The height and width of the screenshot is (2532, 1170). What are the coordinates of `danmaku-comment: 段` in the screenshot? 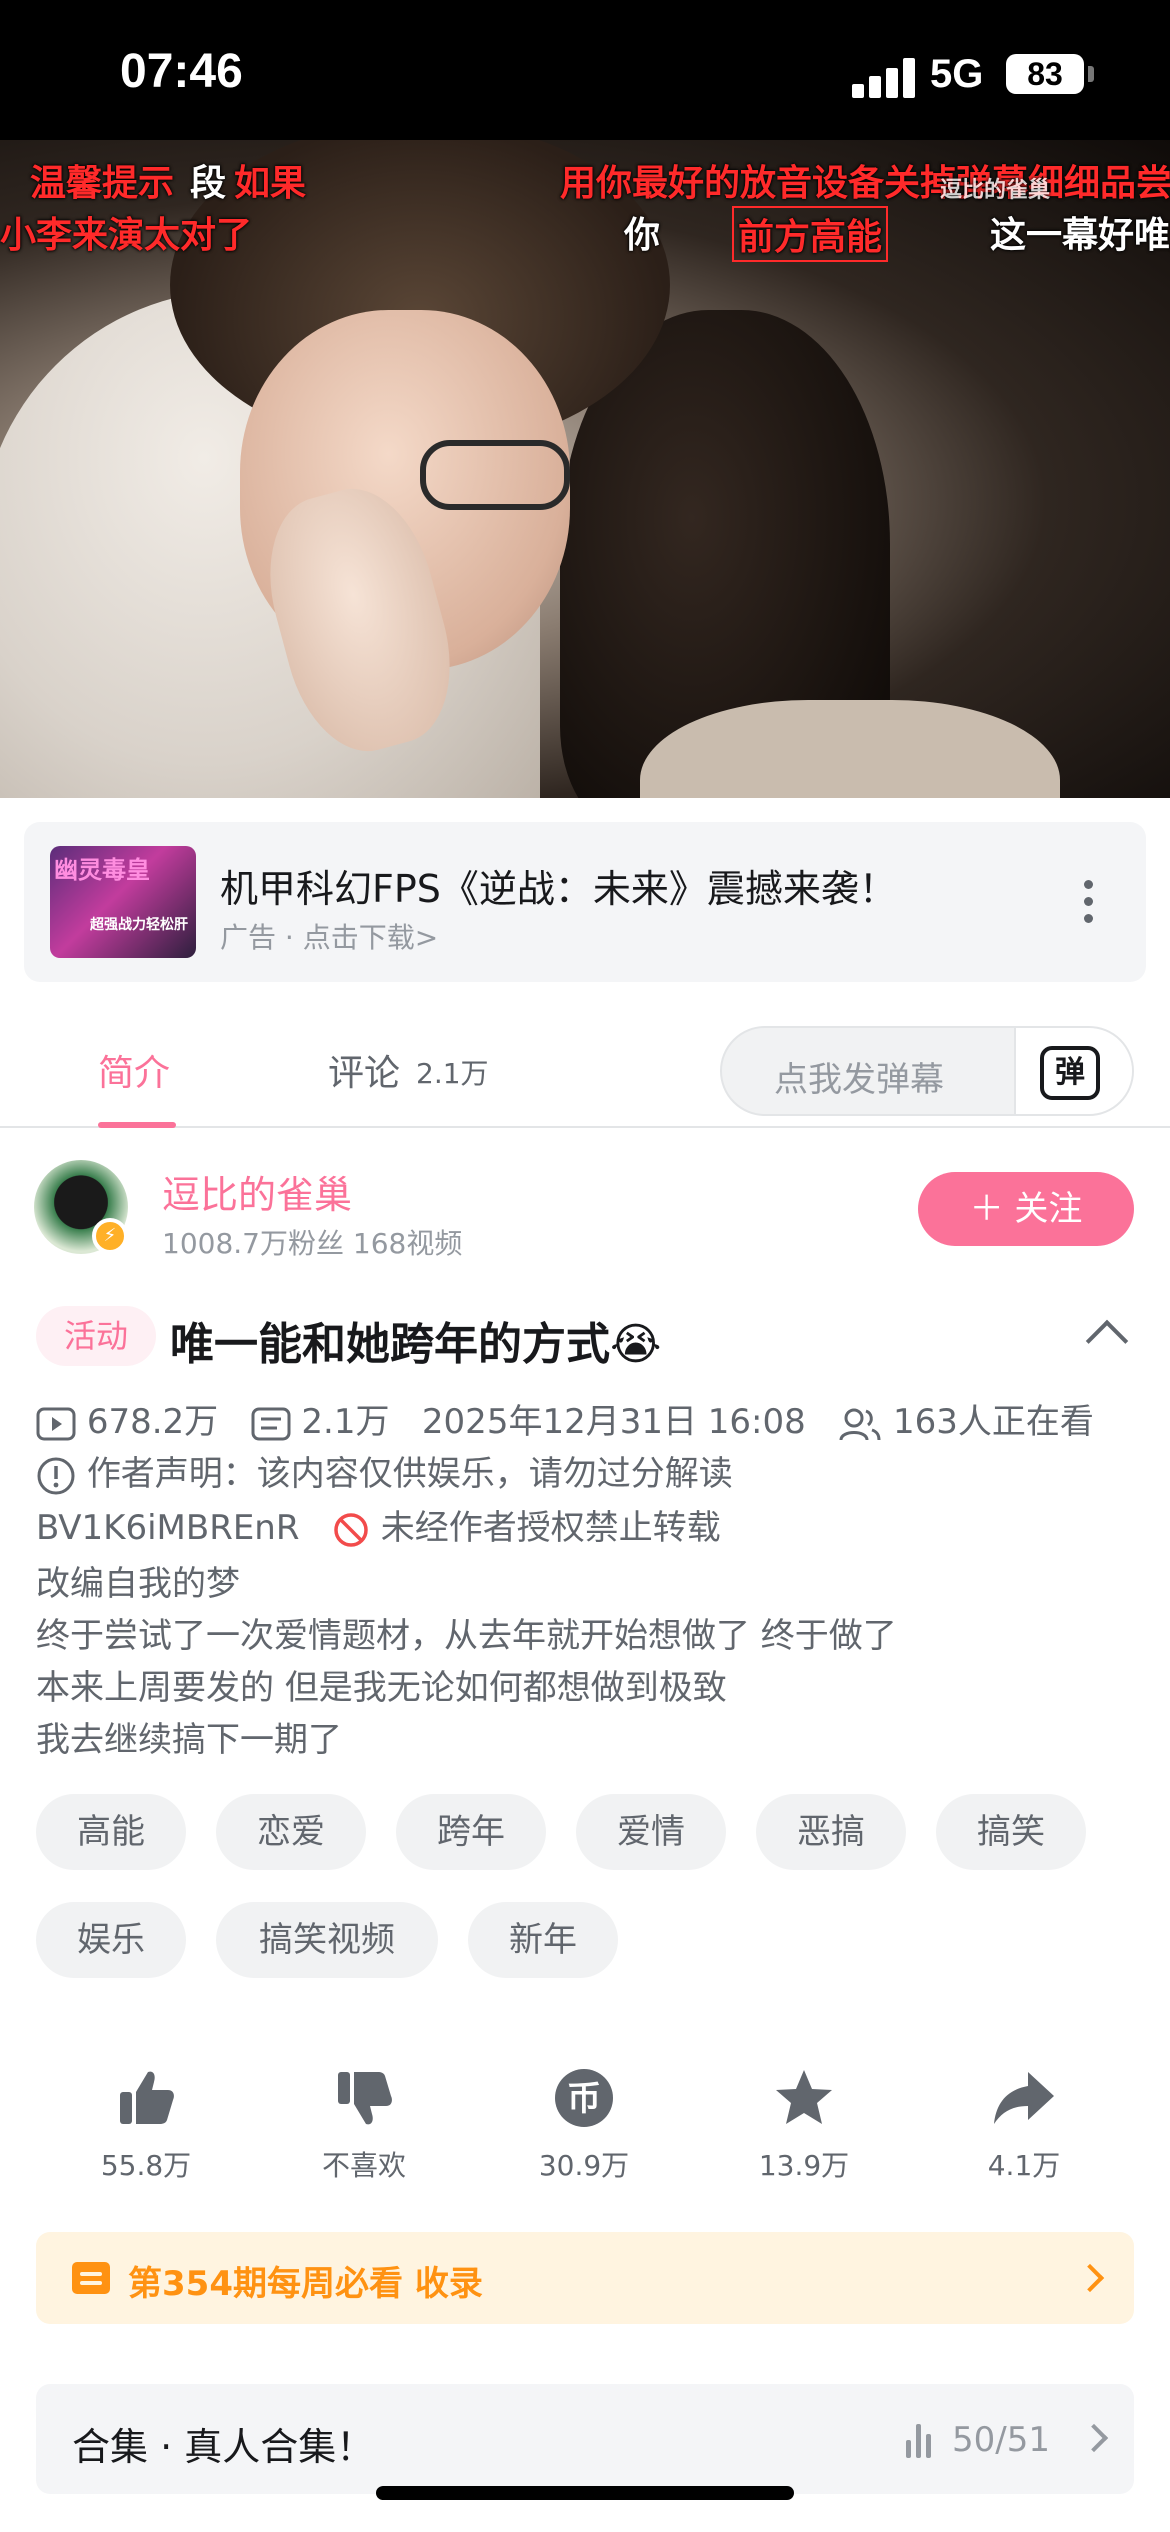 It's located at (208, 183).